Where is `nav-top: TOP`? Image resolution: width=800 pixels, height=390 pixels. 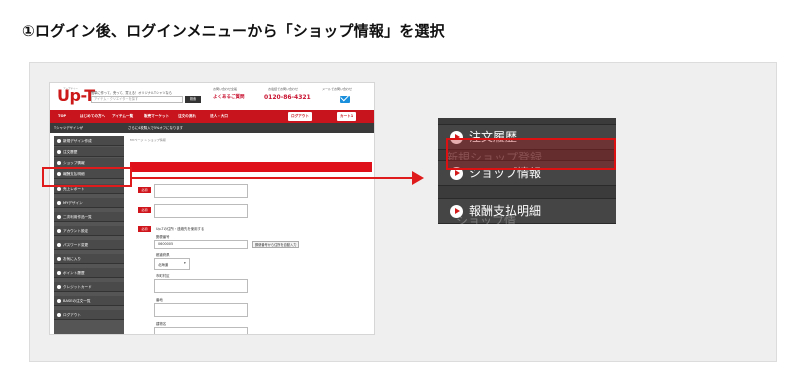 nav-top: TOP is located at coordinates (62, 116).